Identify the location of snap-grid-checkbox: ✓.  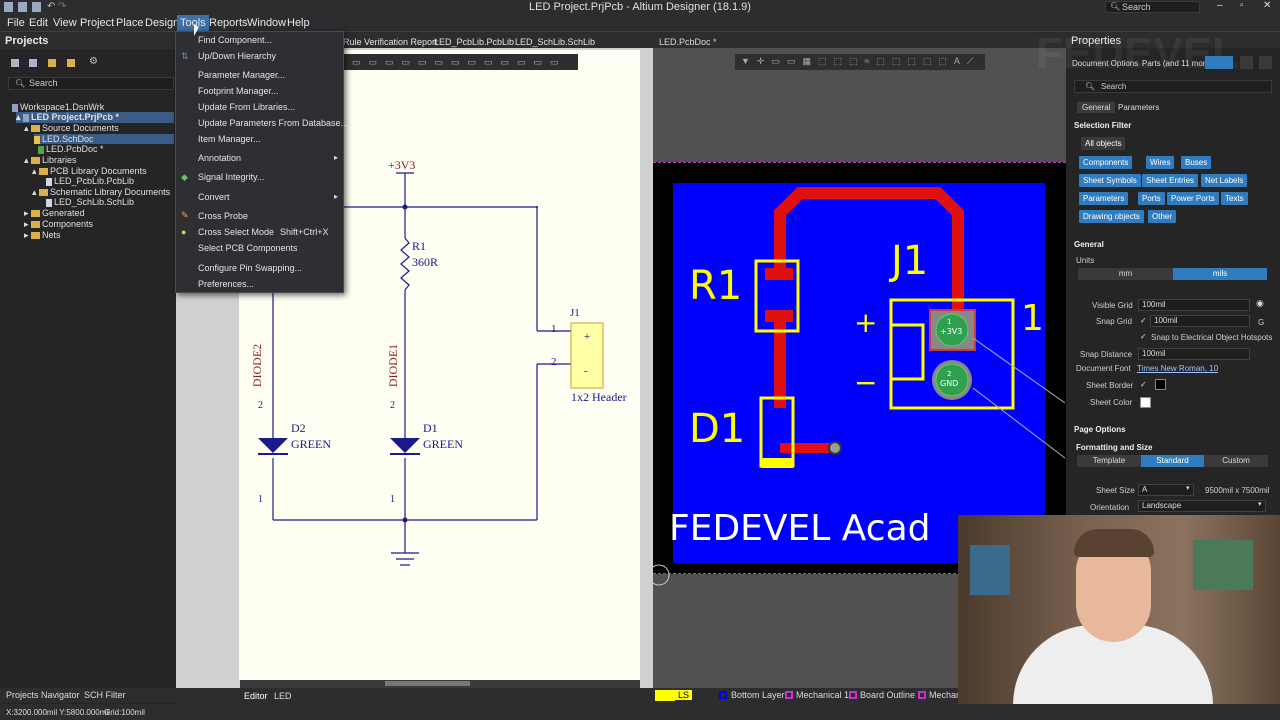
(1143, 320).